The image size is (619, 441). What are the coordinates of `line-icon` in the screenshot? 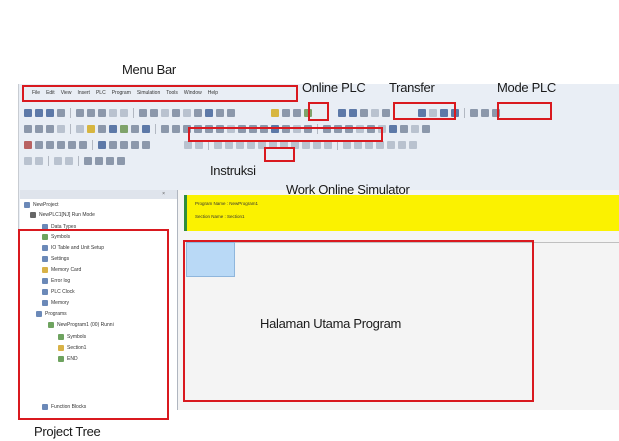 It's located at (485, 112).